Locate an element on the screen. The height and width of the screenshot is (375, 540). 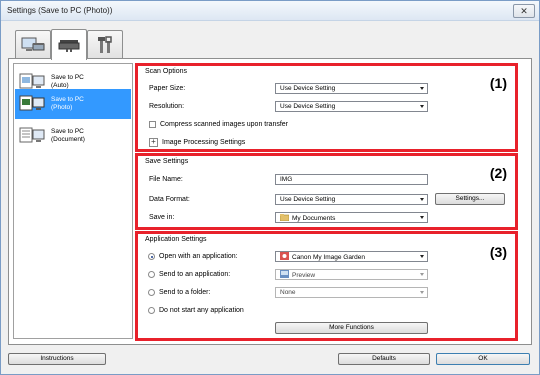
open-with-app-select: Canon My Image Garden is located at coordinates (351, 256).